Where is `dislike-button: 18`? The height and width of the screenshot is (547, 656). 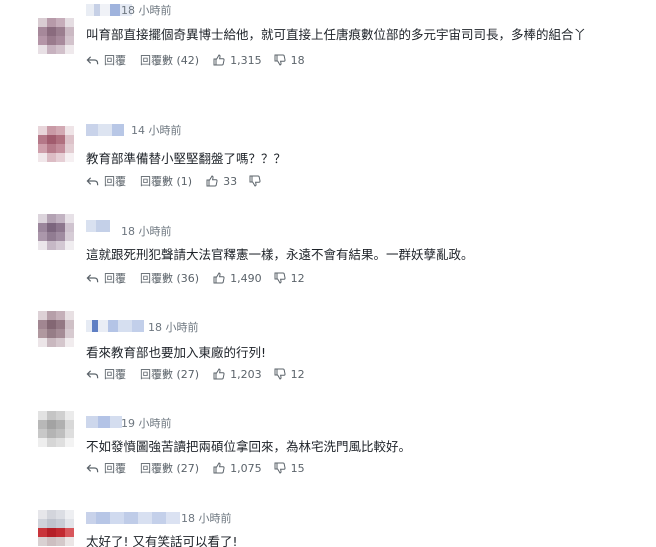
dislike-button: 18 is located at coordinates (289, 60).